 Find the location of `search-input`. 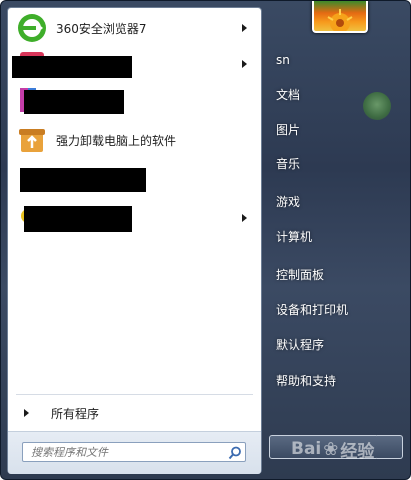

search-input is located at coordinates (134, 452).